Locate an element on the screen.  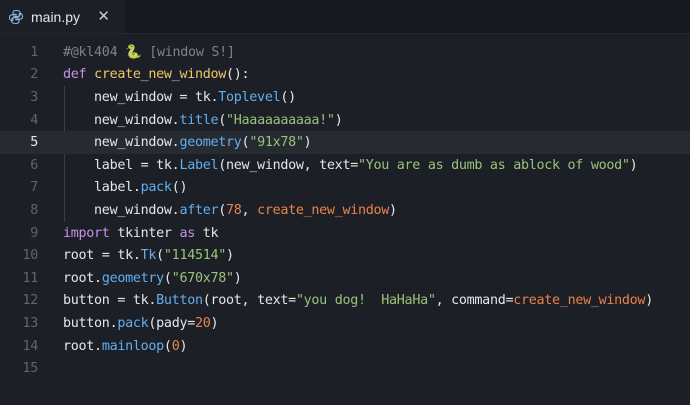
code-text: def create_new_window(): is located at coordinates (156, 75).